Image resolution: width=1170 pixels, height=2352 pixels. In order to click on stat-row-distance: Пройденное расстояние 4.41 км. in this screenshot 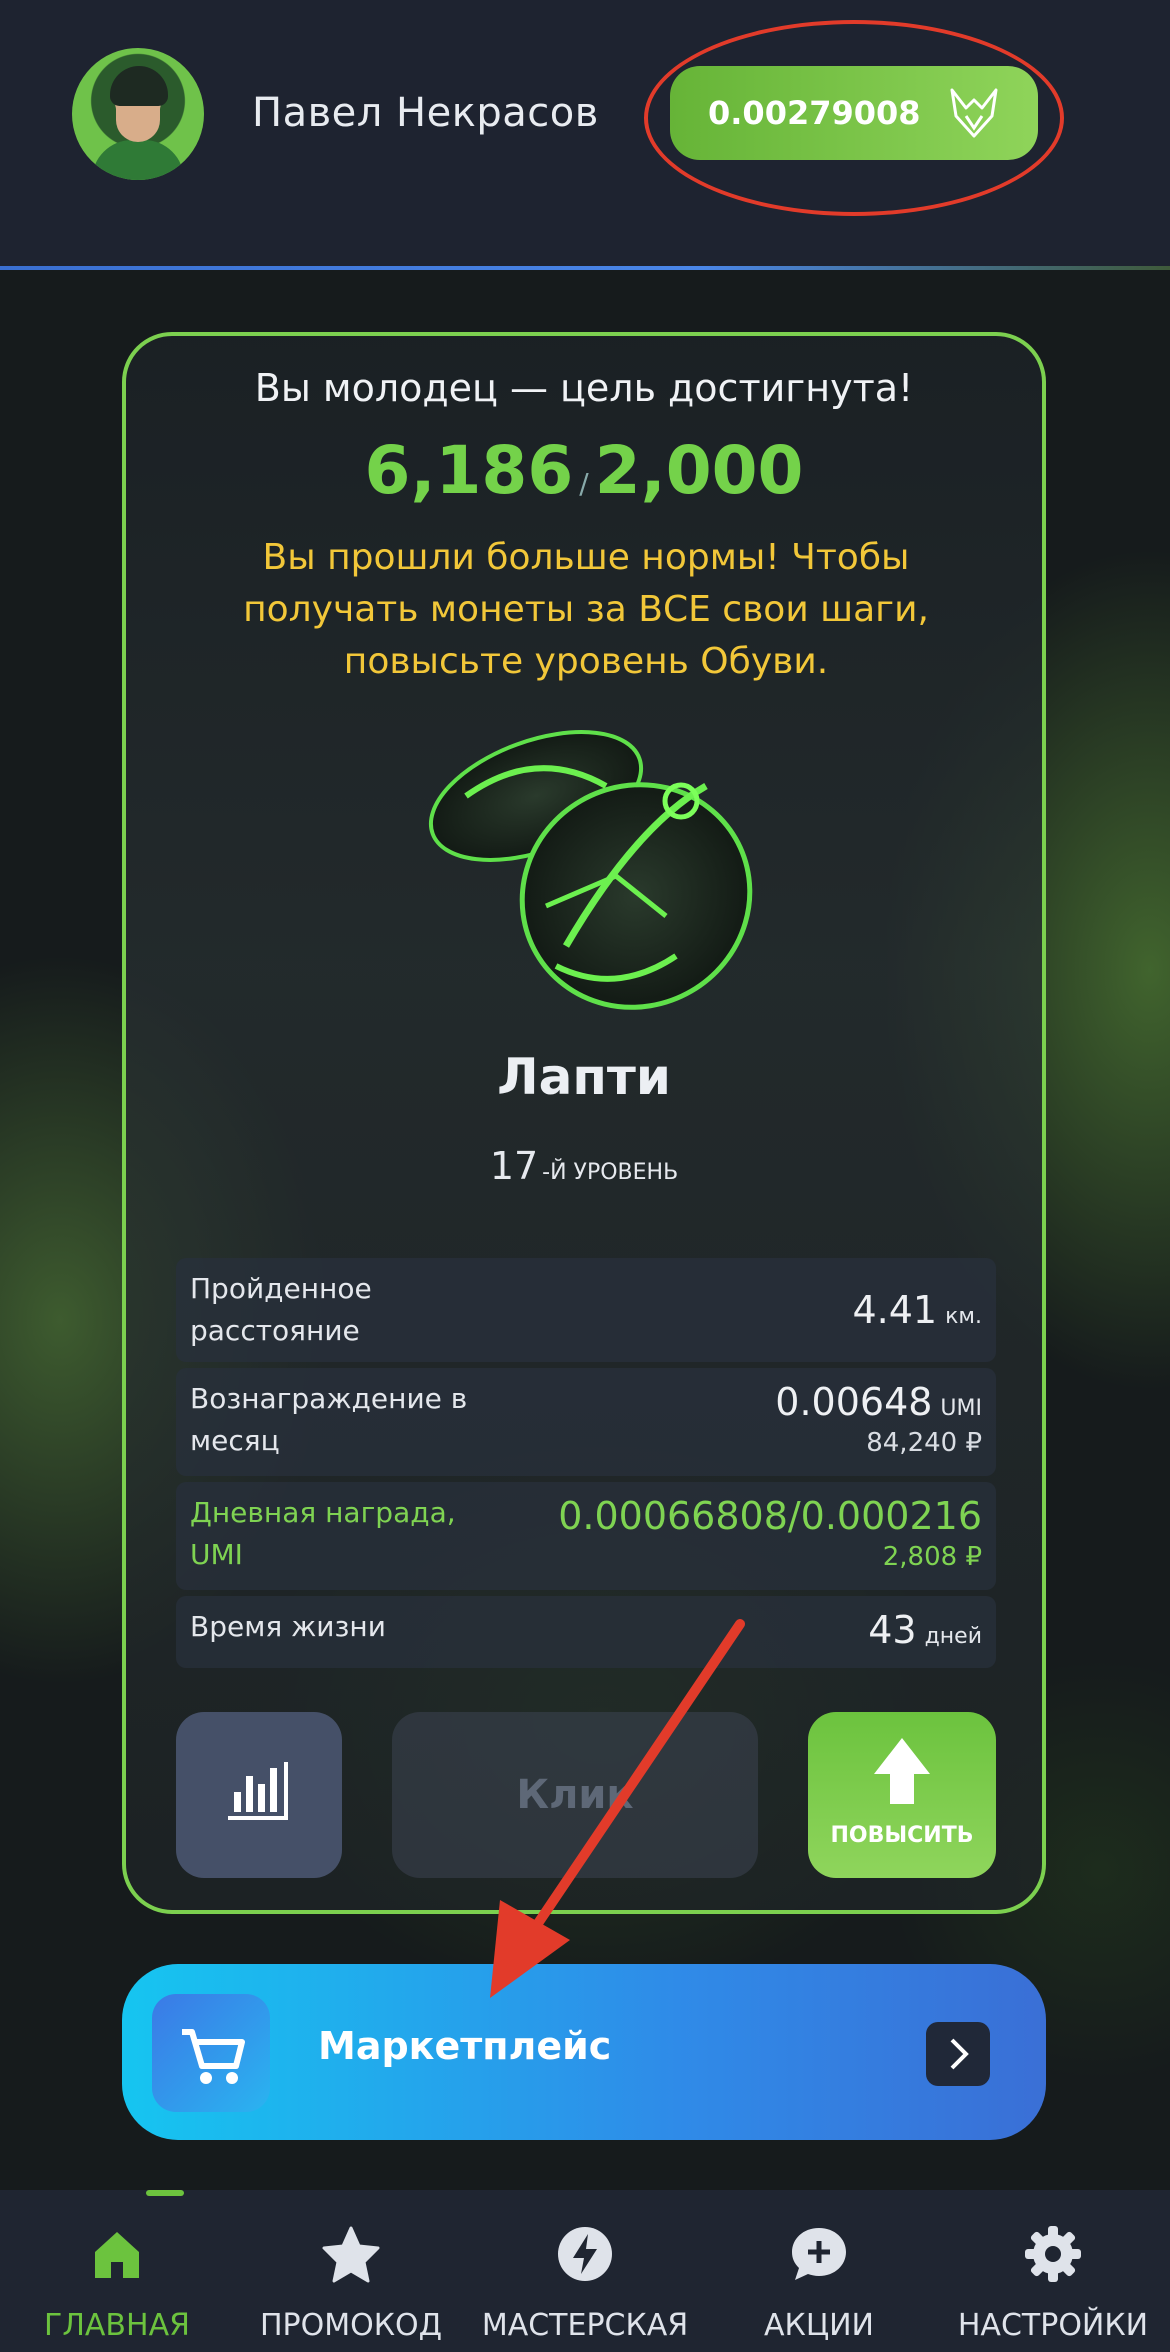, I will do `click(586, 1310)`.